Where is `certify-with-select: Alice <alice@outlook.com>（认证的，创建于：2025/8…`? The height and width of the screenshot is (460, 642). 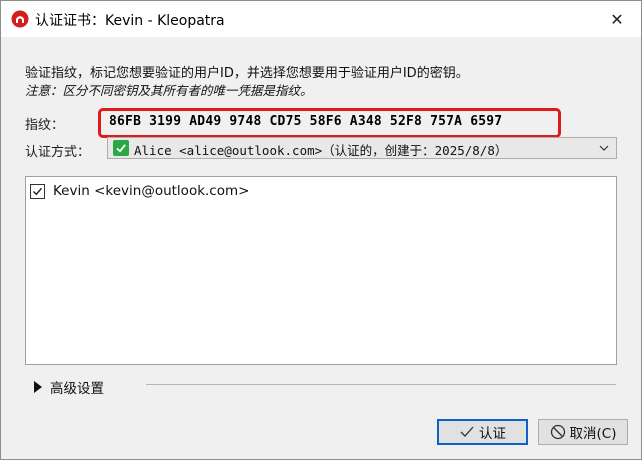 certify-with-select: Alice <alice@outlook.com>（认证的，创建于：2025/8… is located at coordinates (362, 148).